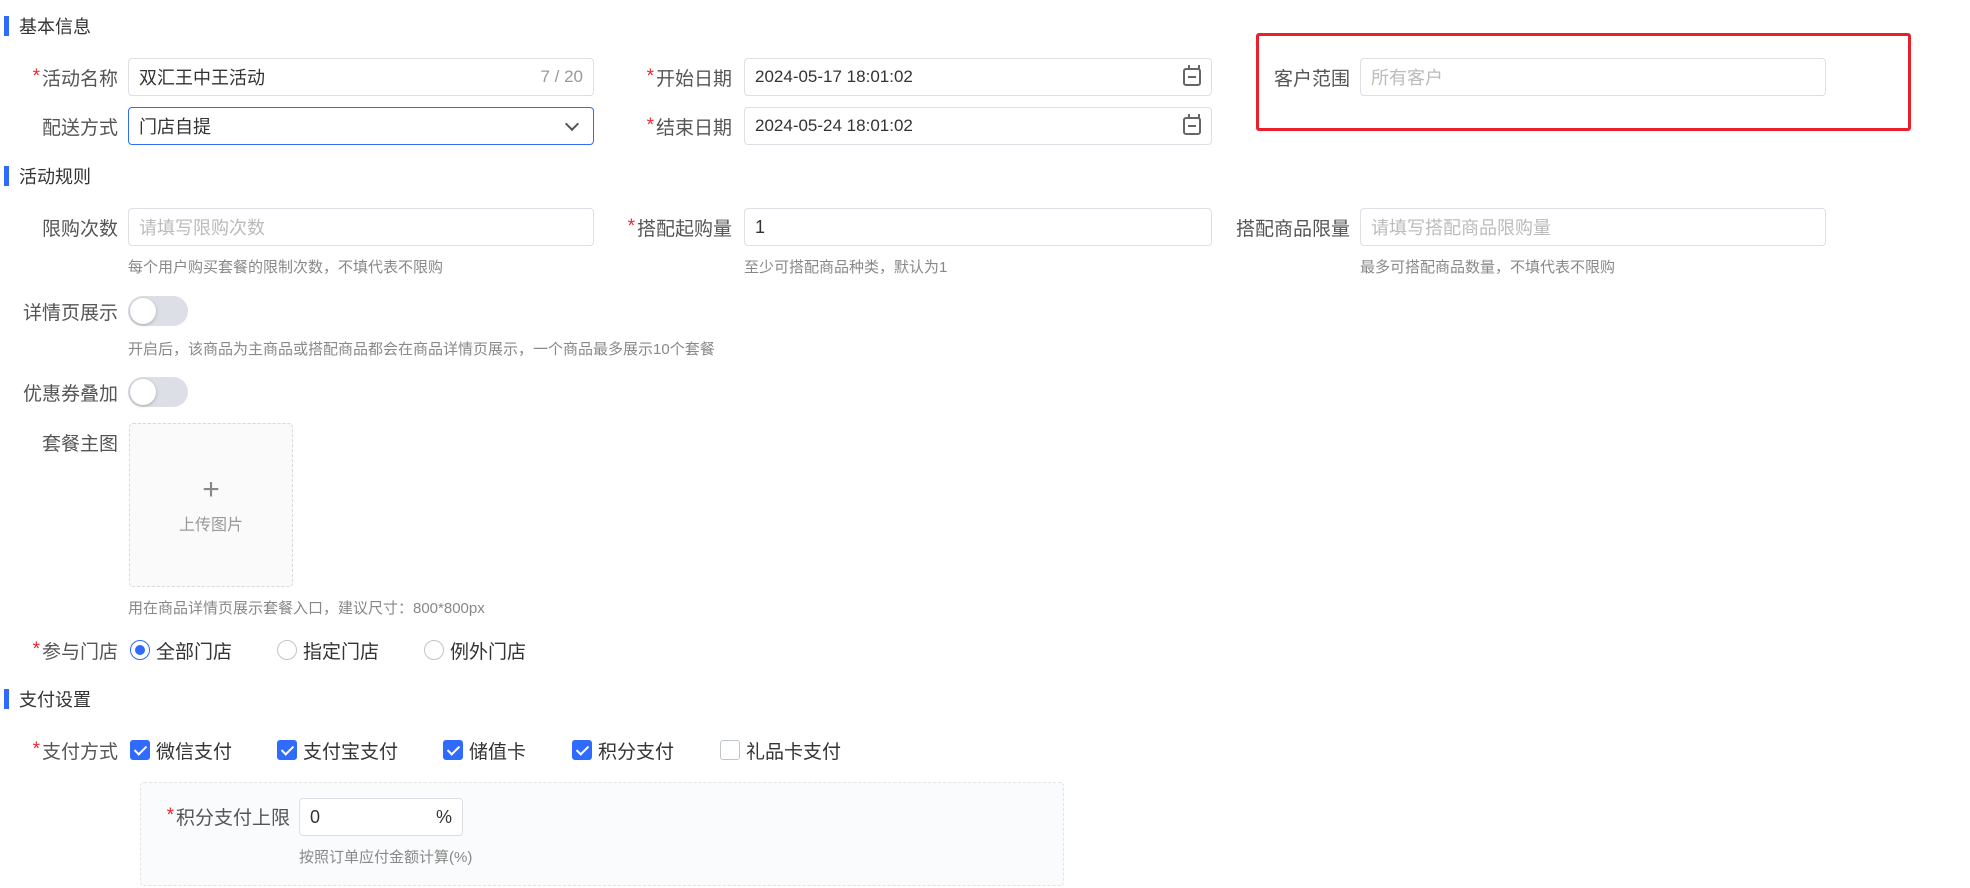  I want to click on points-limit-hint: 按照订单应付金额计算(%), so click(386, 857).